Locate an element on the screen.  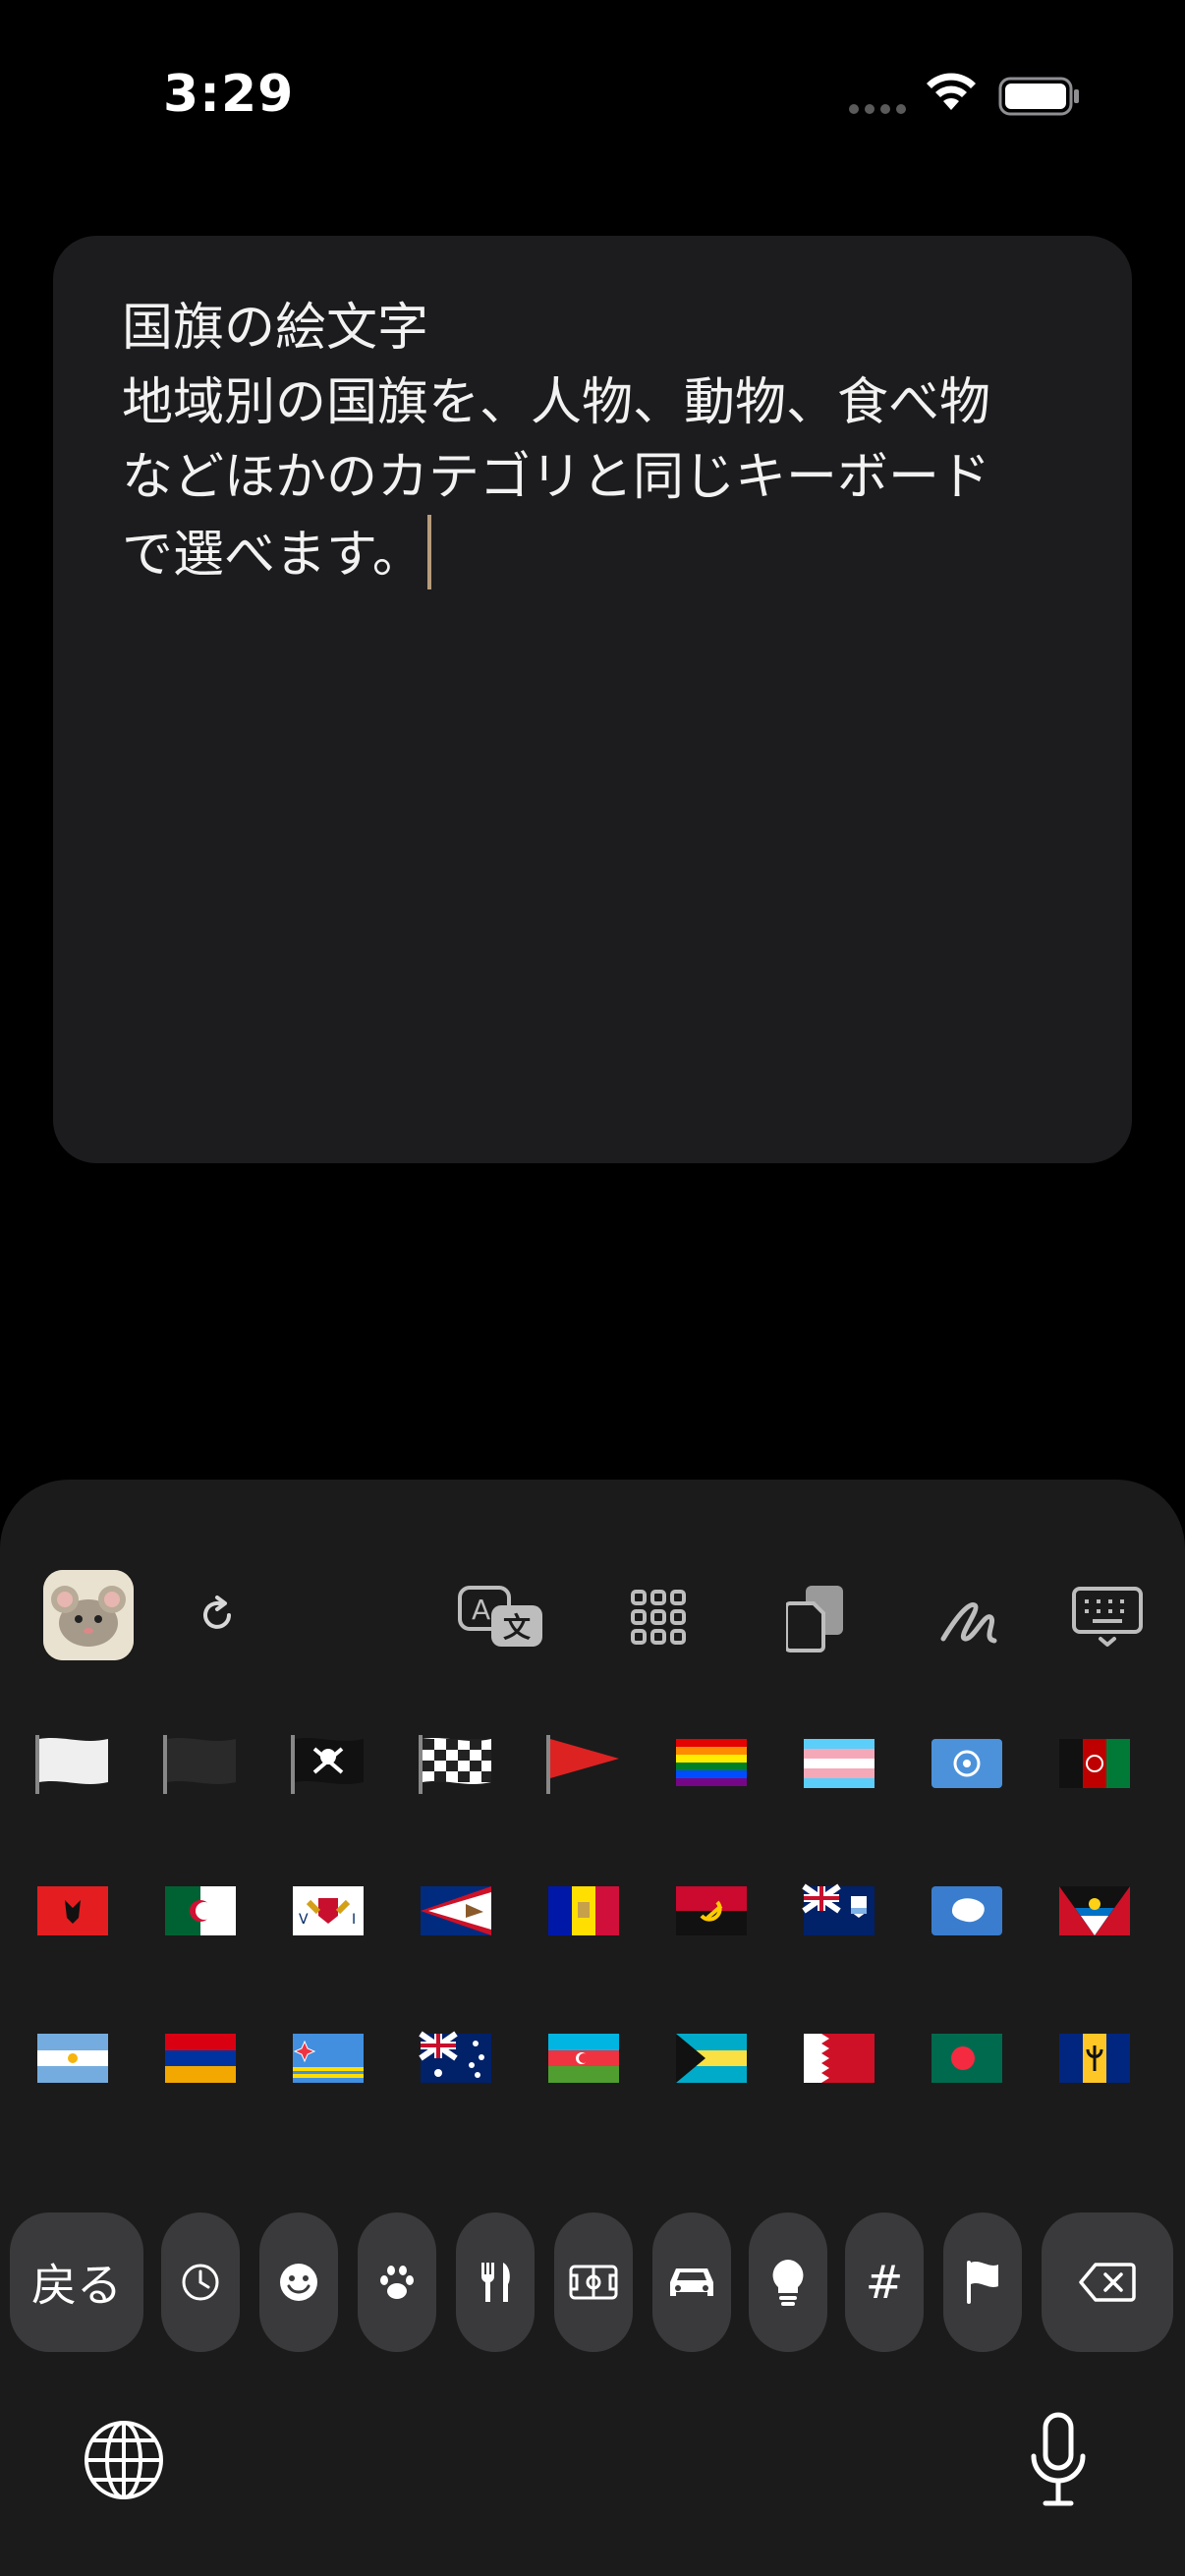
white-flag is located at coordinates (73, 1764).